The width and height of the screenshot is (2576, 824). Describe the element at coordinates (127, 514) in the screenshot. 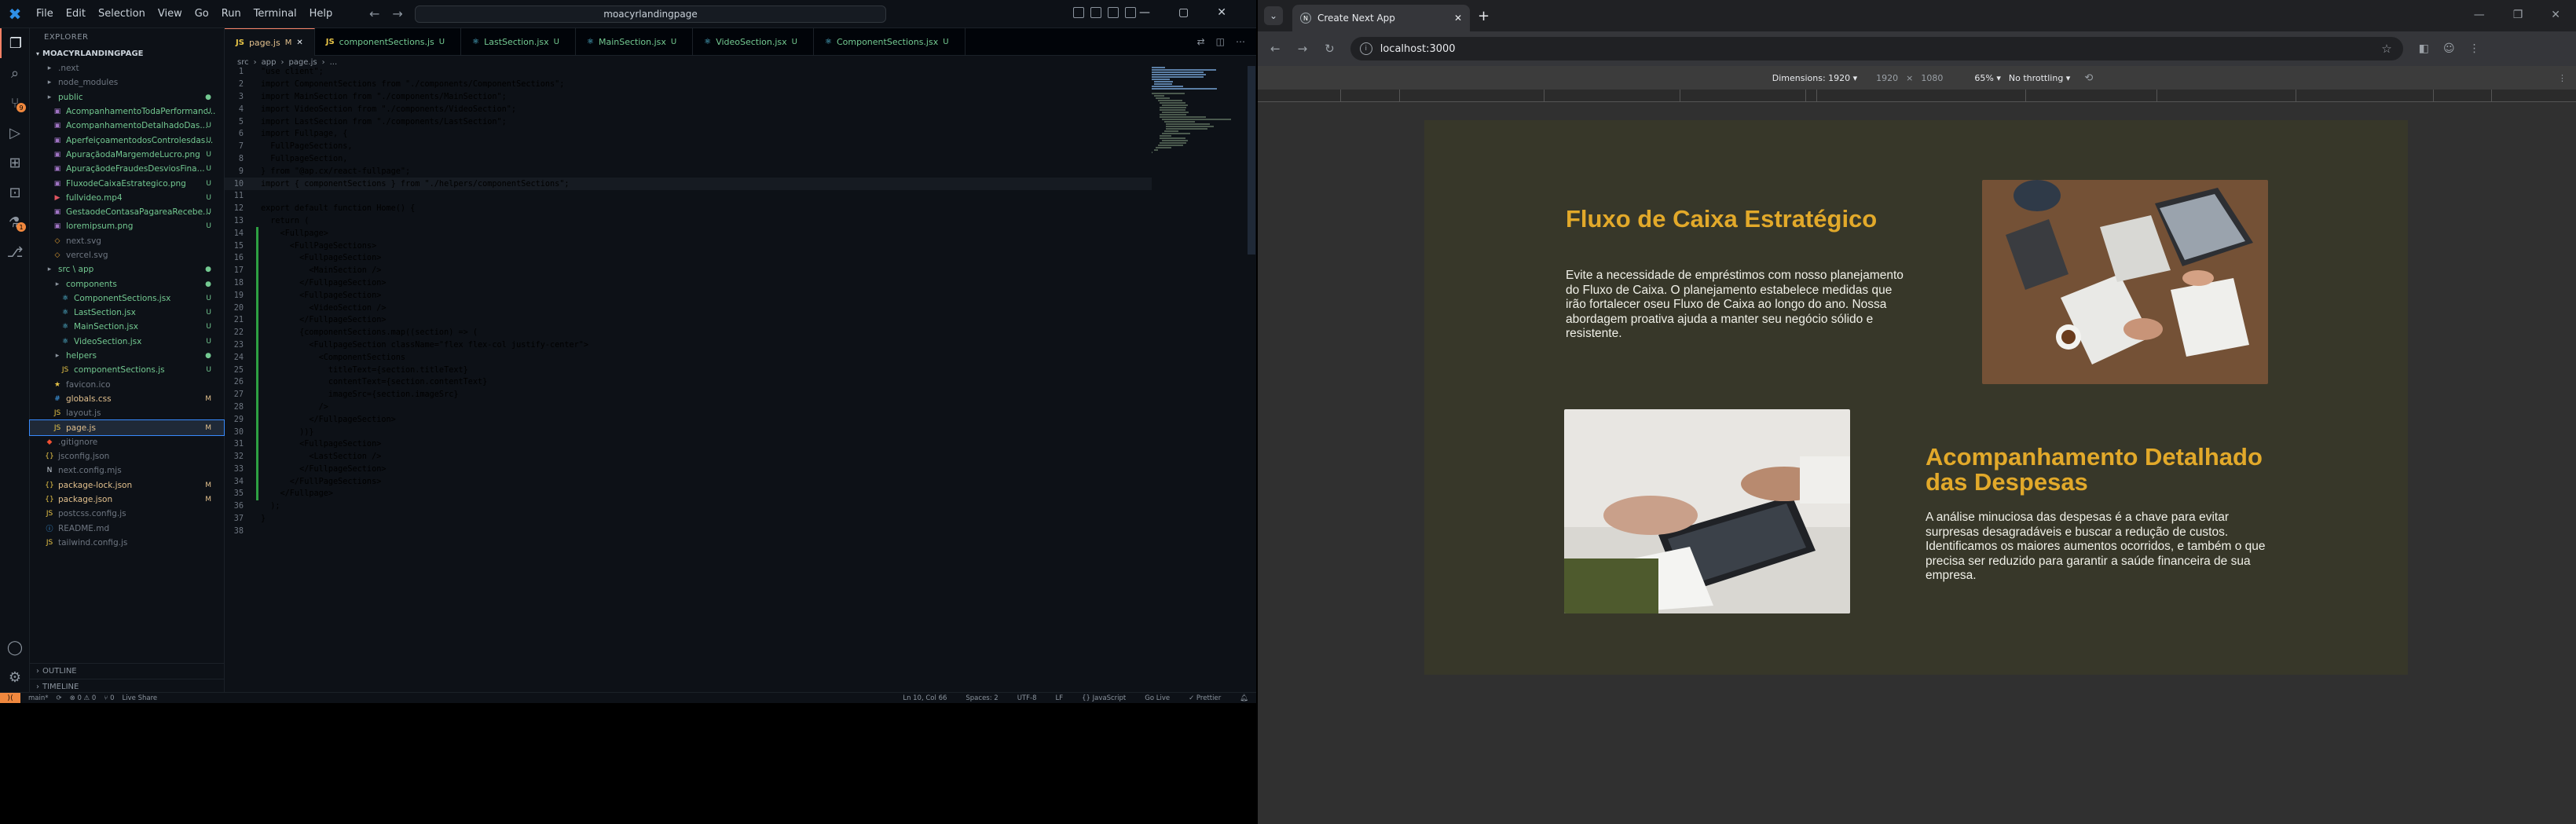

I see `tree-item: JS postcss.config.js` at that location.